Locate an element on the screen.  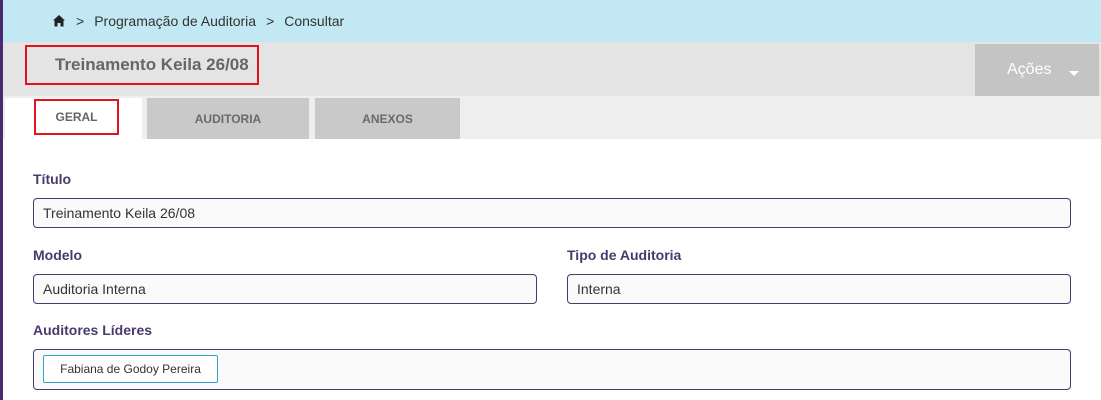
title-bar: Treinamento Keila 26/08 Ações is located at coordinates (552, 69).